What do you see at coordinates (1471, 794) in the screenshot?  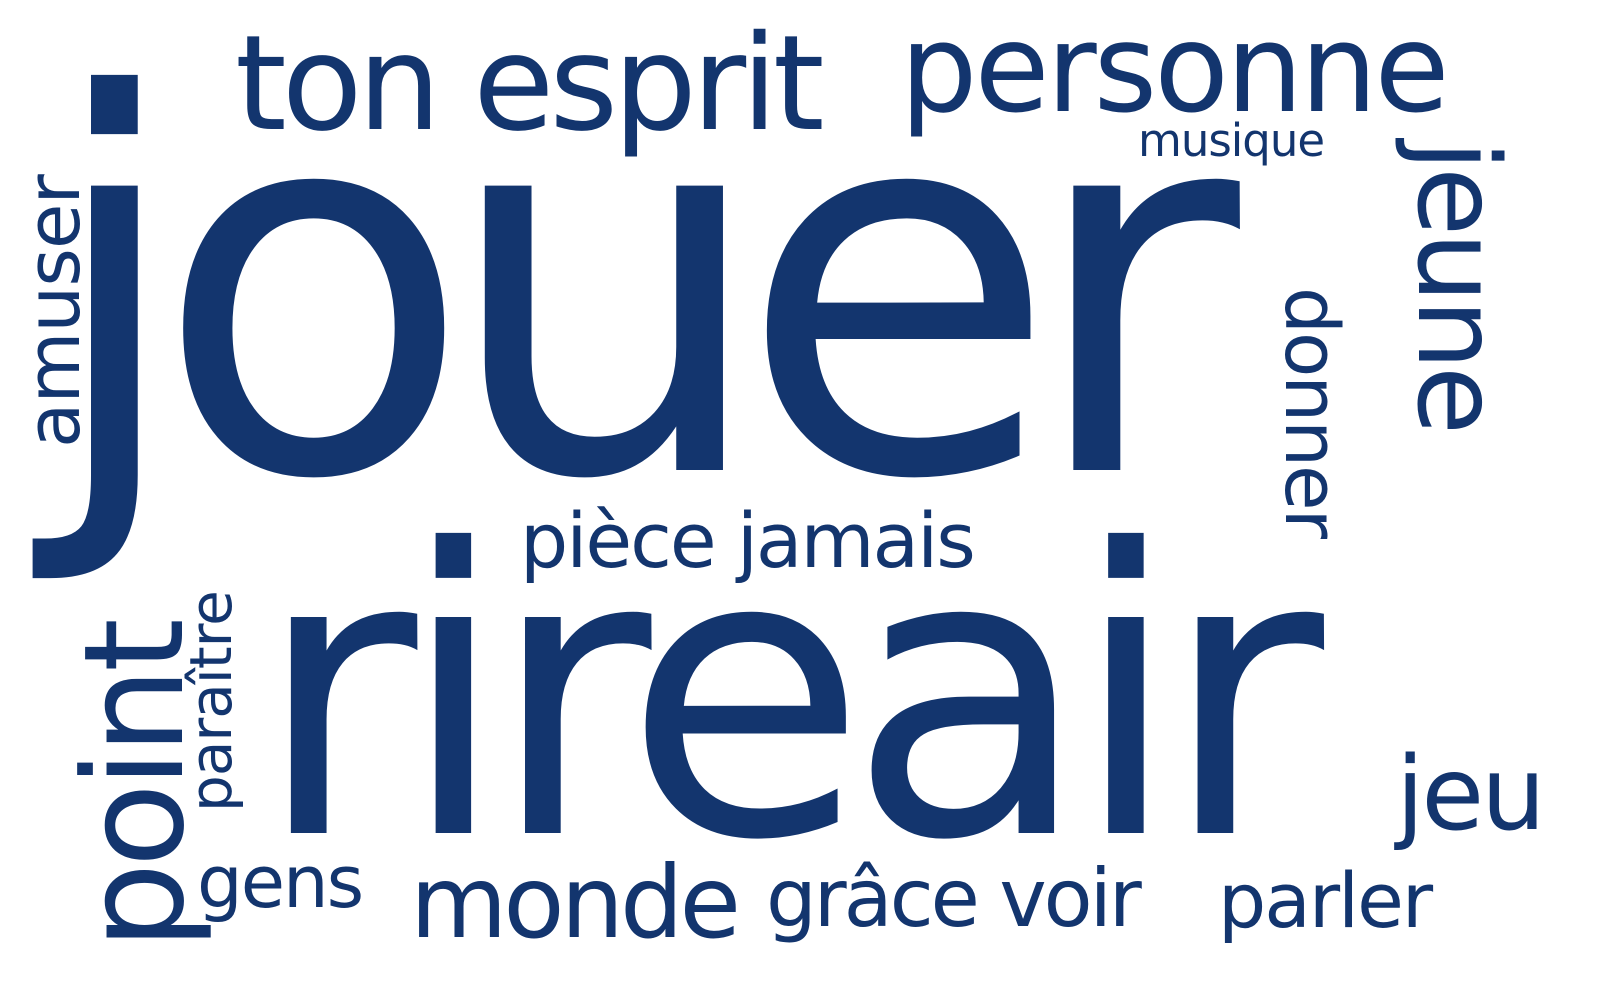 I see `word-jeu: jeu` at bounding box center [1471, 794].